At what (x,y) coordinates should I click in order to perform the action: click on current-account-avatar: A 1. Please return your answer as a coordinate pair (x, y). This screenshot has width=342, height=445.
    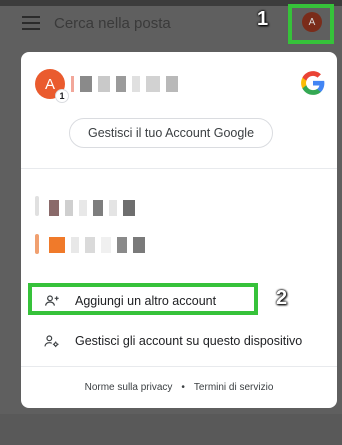
    Looking at the image, I should click on (52, 86).